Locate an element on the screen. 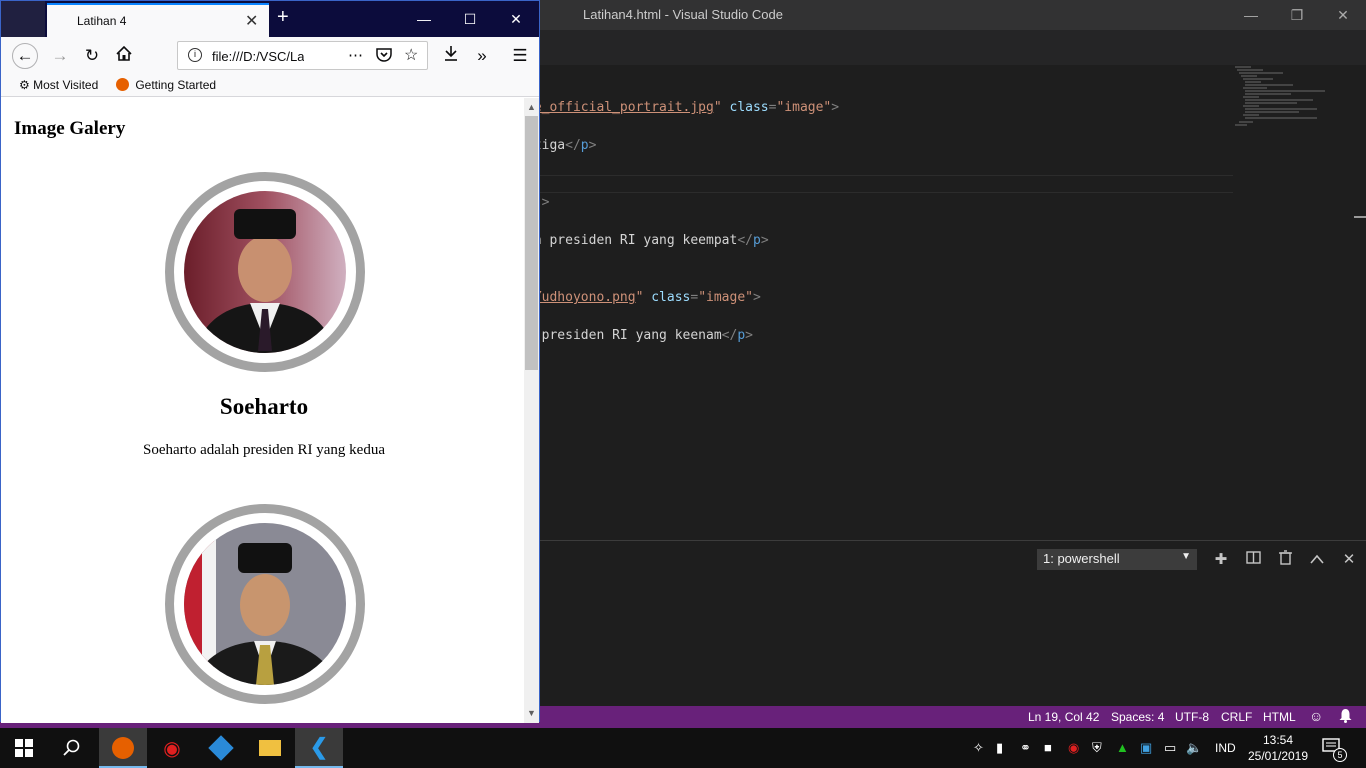 The image size is (1366, 768). scrollbar-thumb is located at coordinates (531, 243).